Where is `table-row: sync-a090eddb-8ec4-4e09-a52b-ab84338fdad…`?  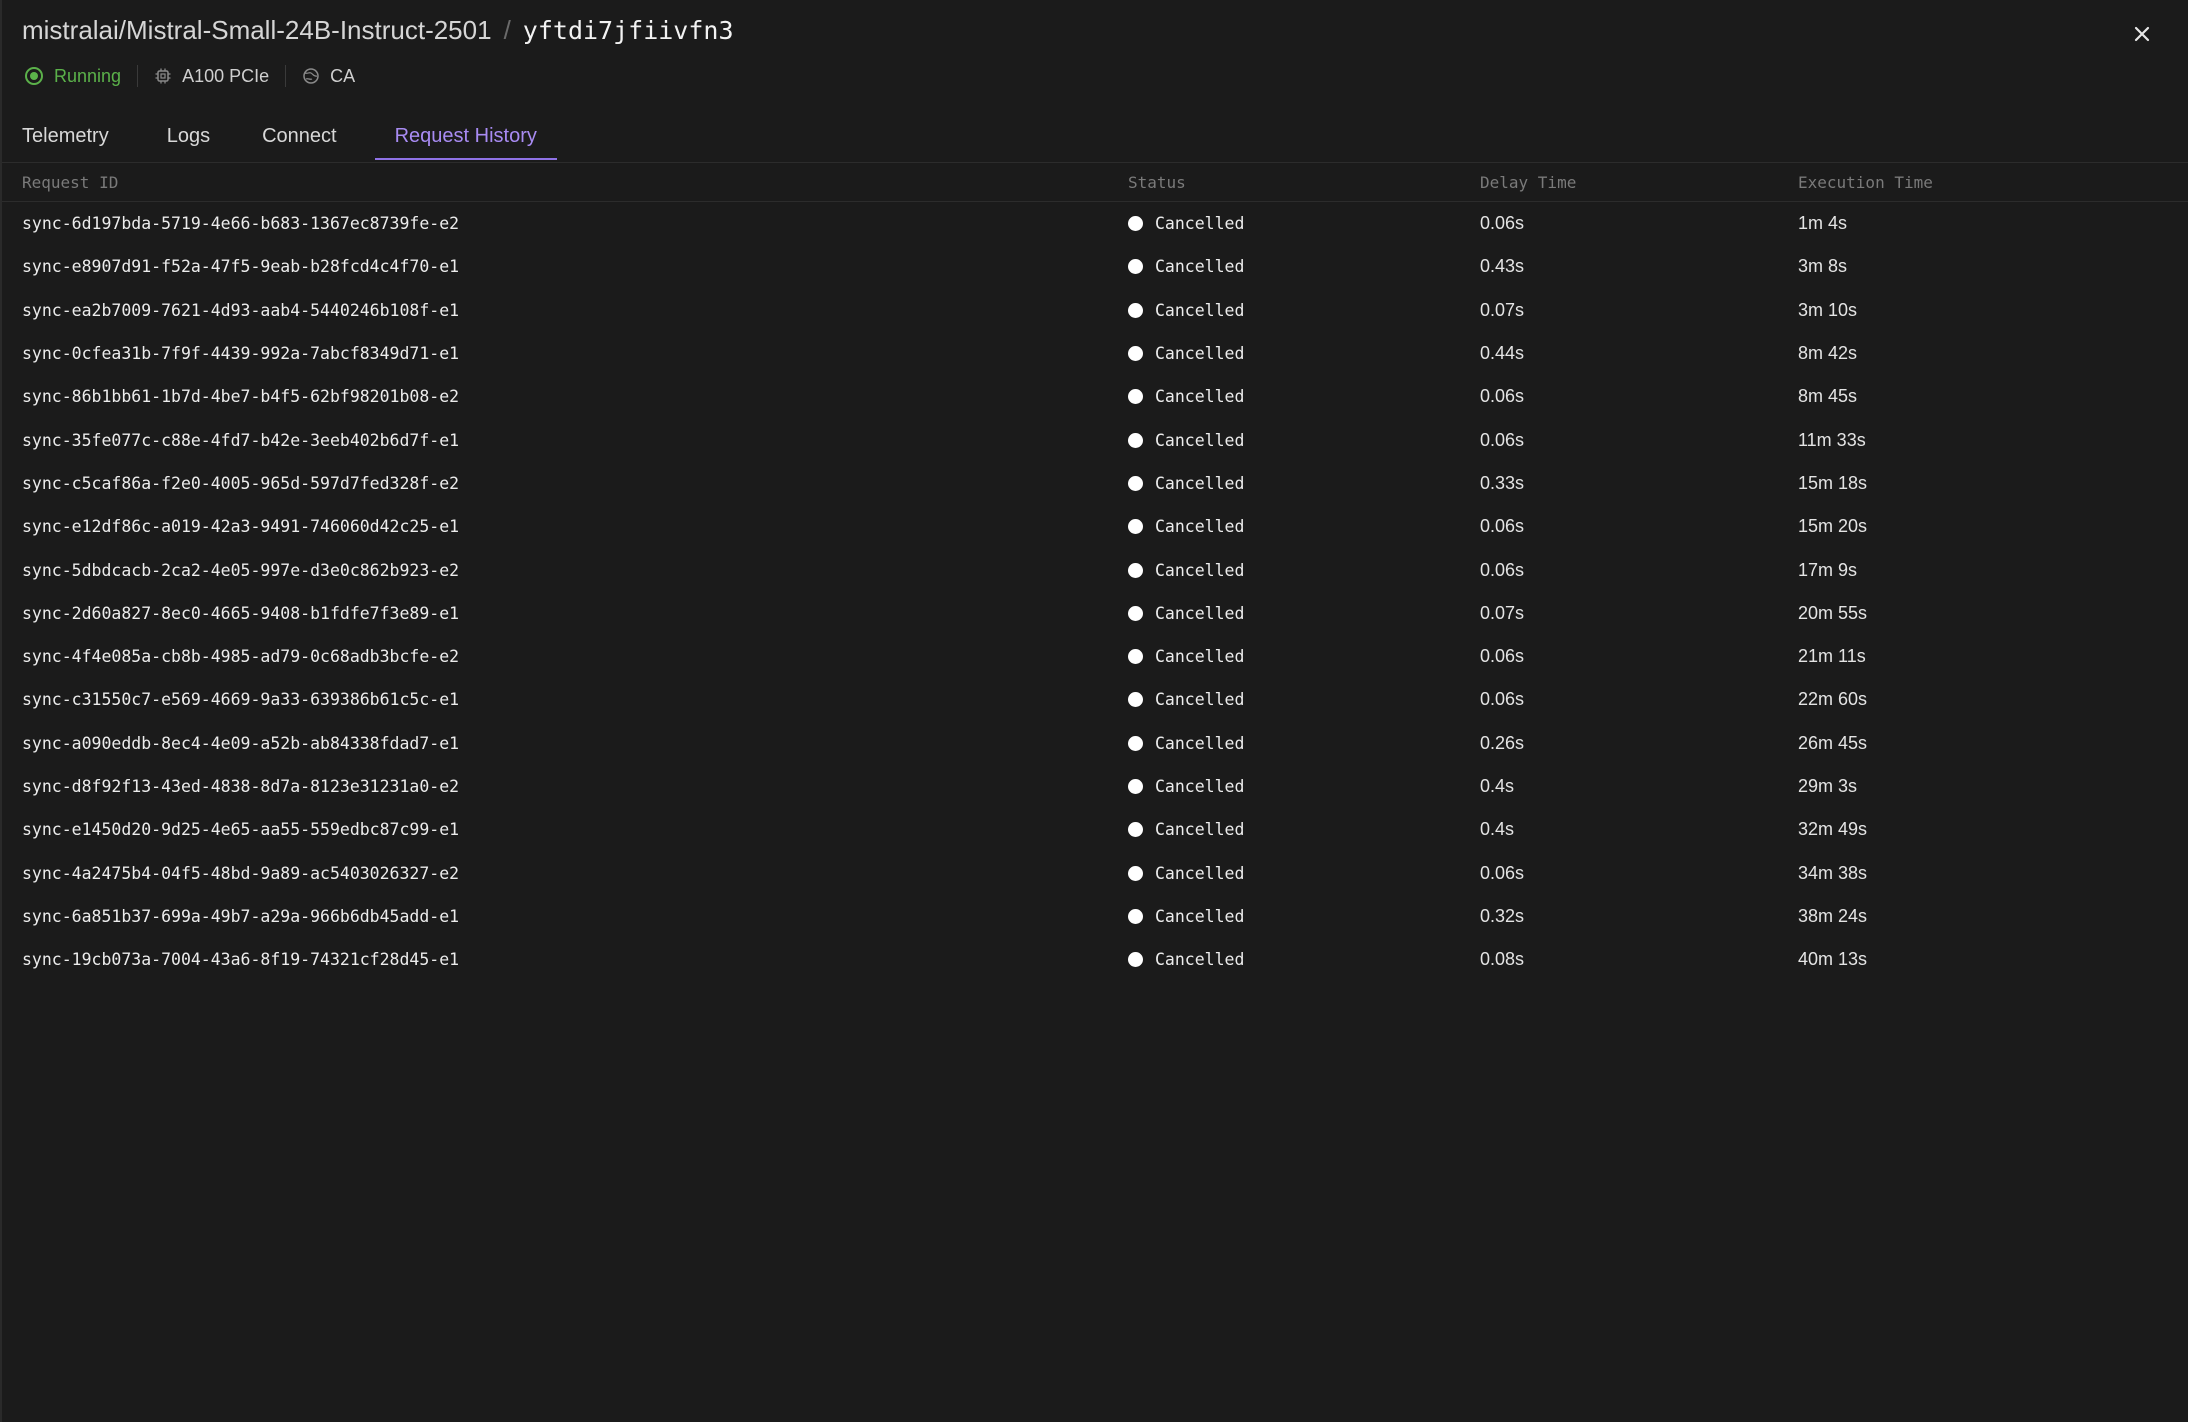
table-row: sync-a090eddb-8ec4-4e09-a52b-ab84338fdad… is located at coordinates (1095, 743).